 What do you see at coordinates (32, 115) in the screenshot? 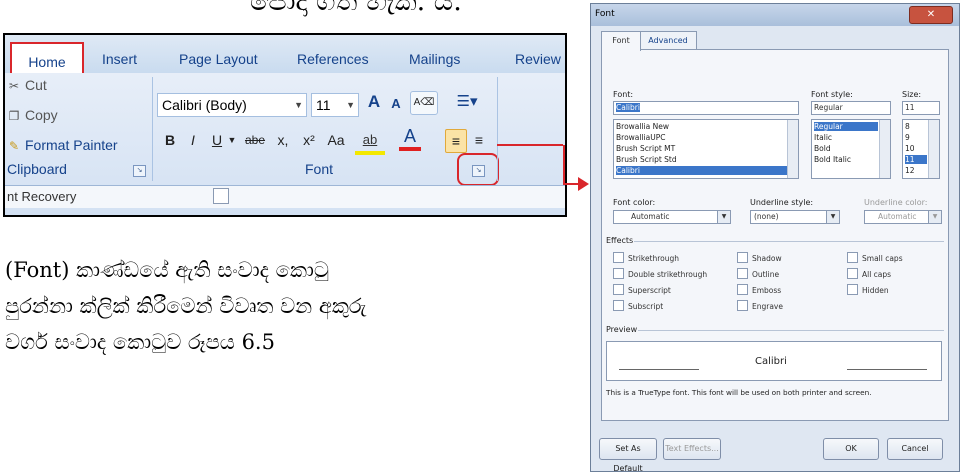
I see `copy-button: ❐ Copy` at bounding box center [32, 115].